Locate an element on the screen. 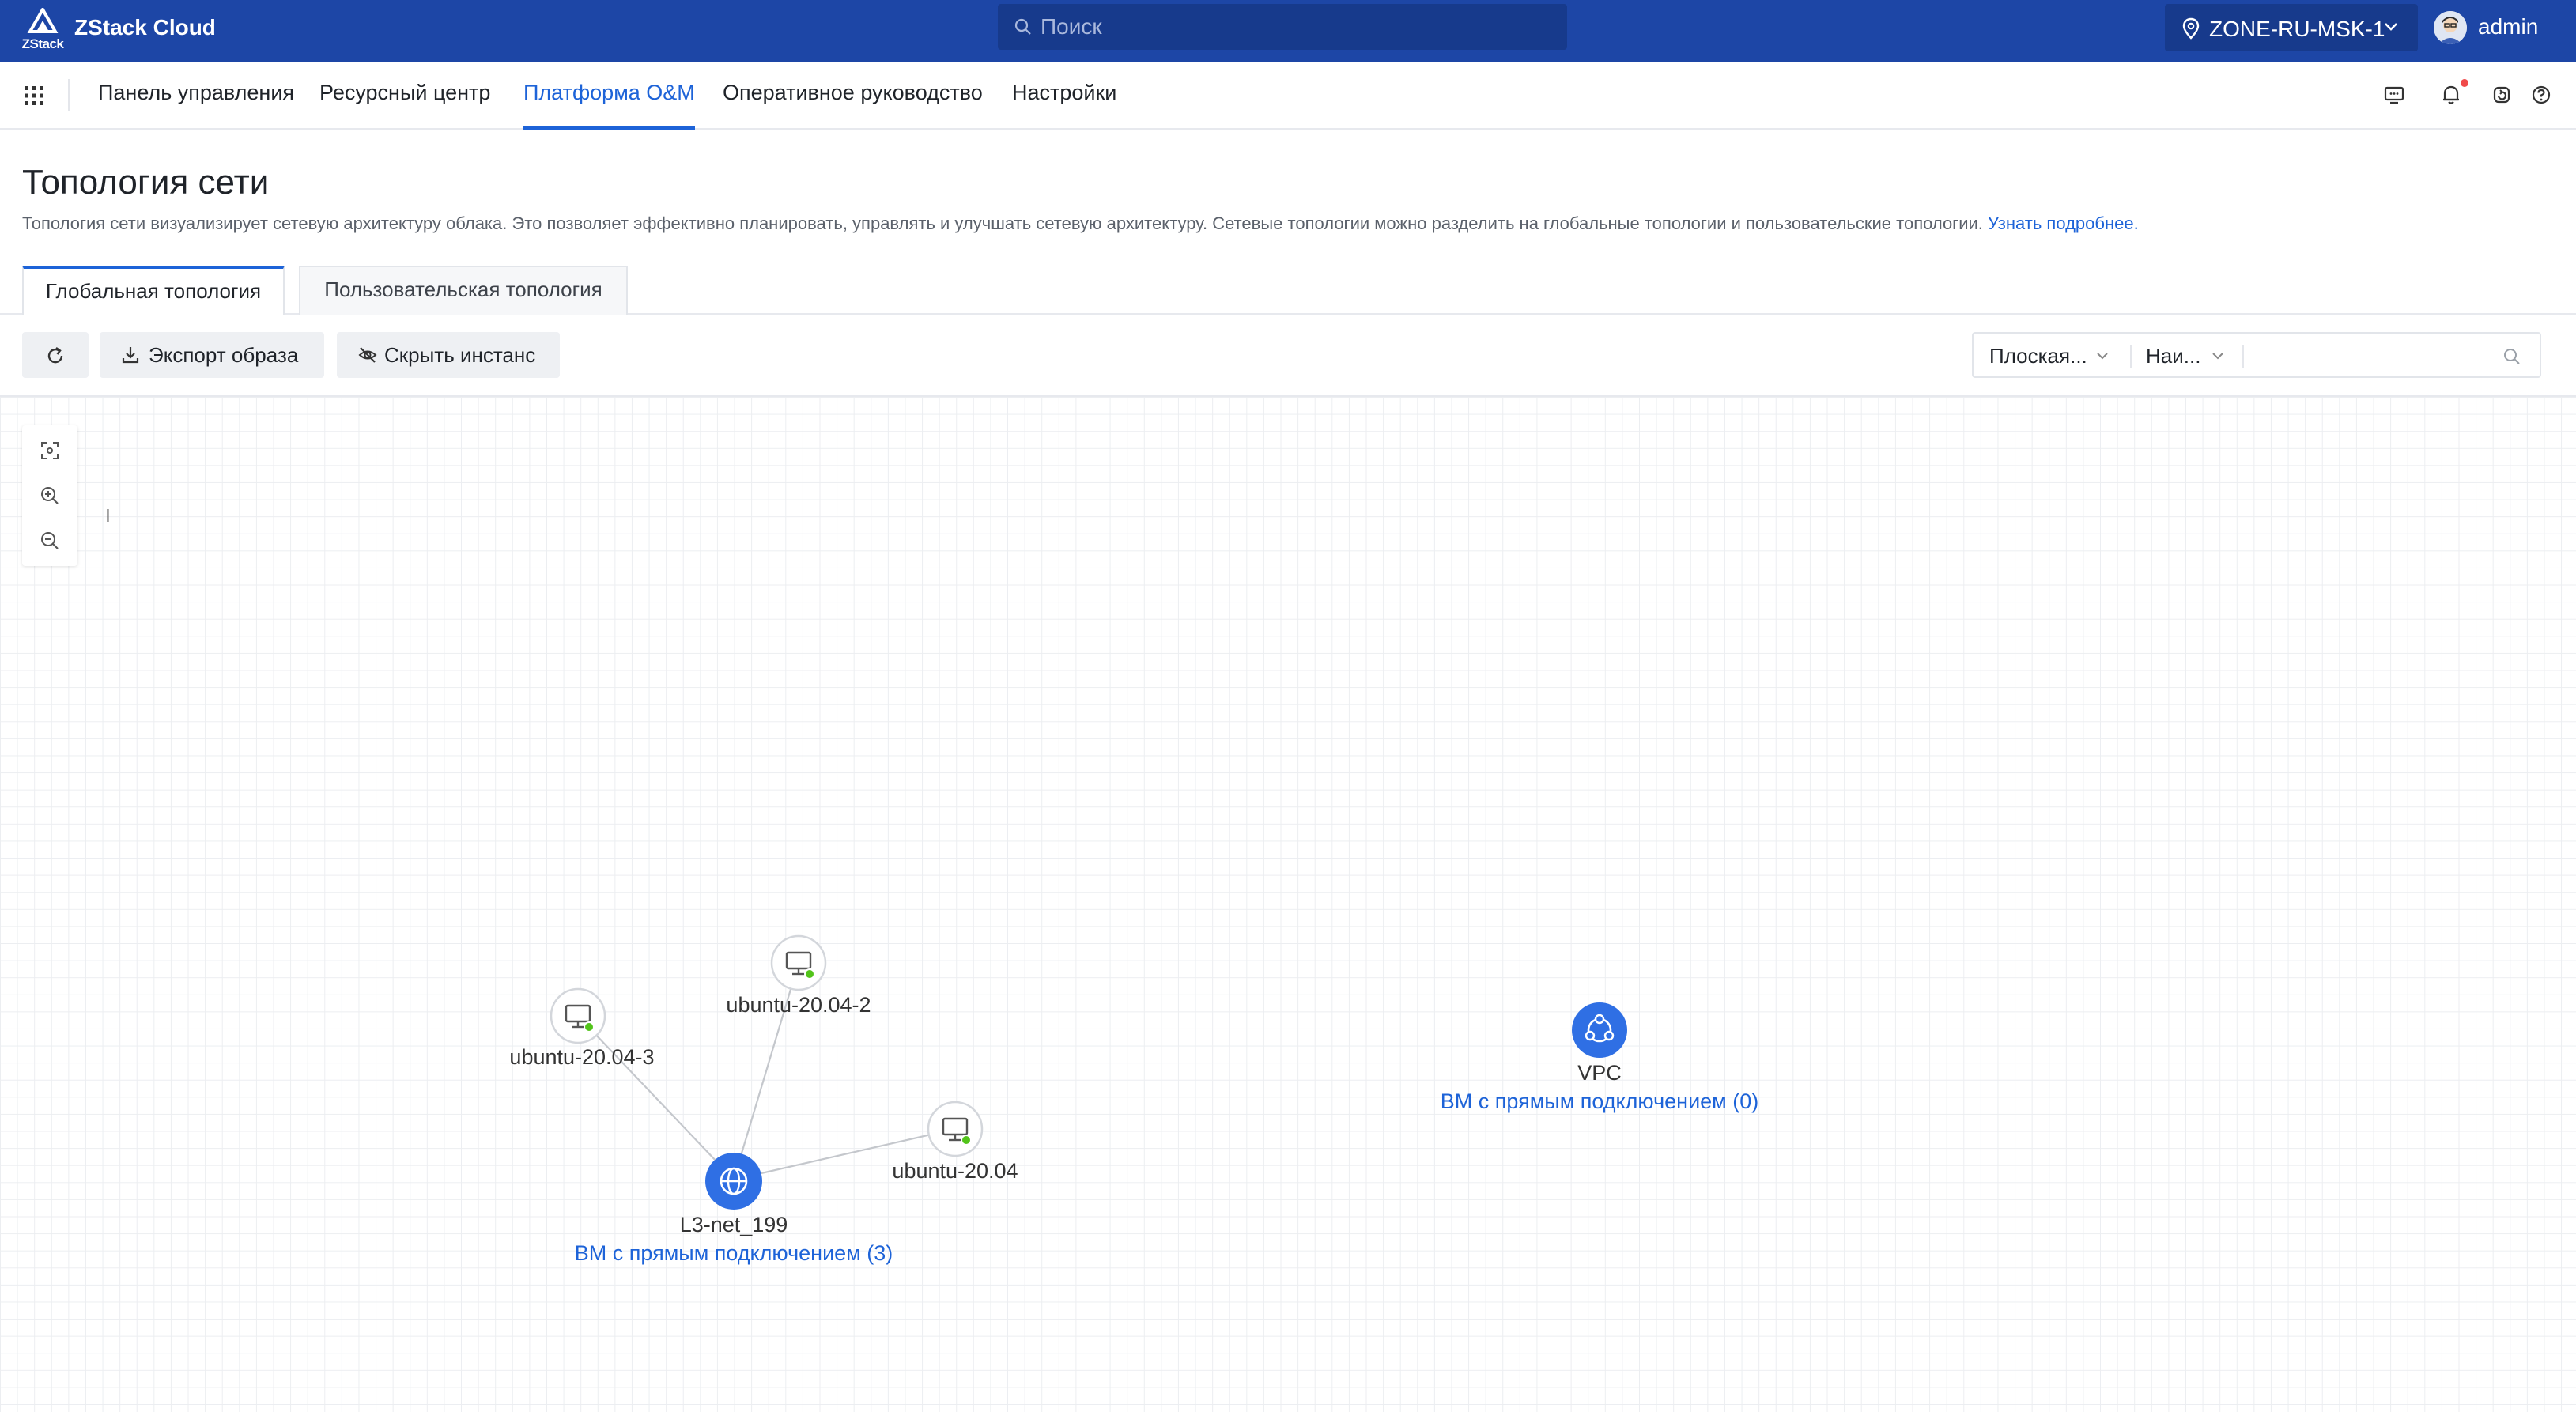 The height and width of the screenshot is (1412, 2576). eye-off-icon is located at coordinates (367, 355).